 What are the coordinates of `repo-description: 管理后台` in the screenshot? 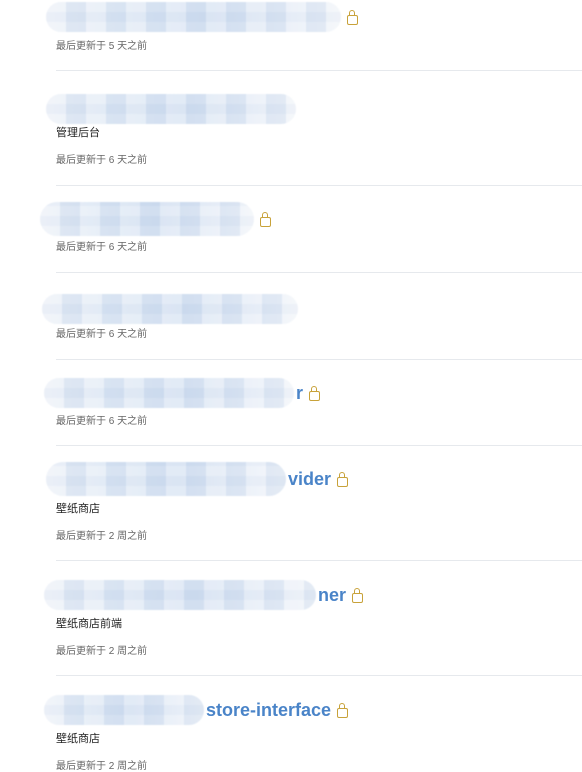 It's located at (78, 133).